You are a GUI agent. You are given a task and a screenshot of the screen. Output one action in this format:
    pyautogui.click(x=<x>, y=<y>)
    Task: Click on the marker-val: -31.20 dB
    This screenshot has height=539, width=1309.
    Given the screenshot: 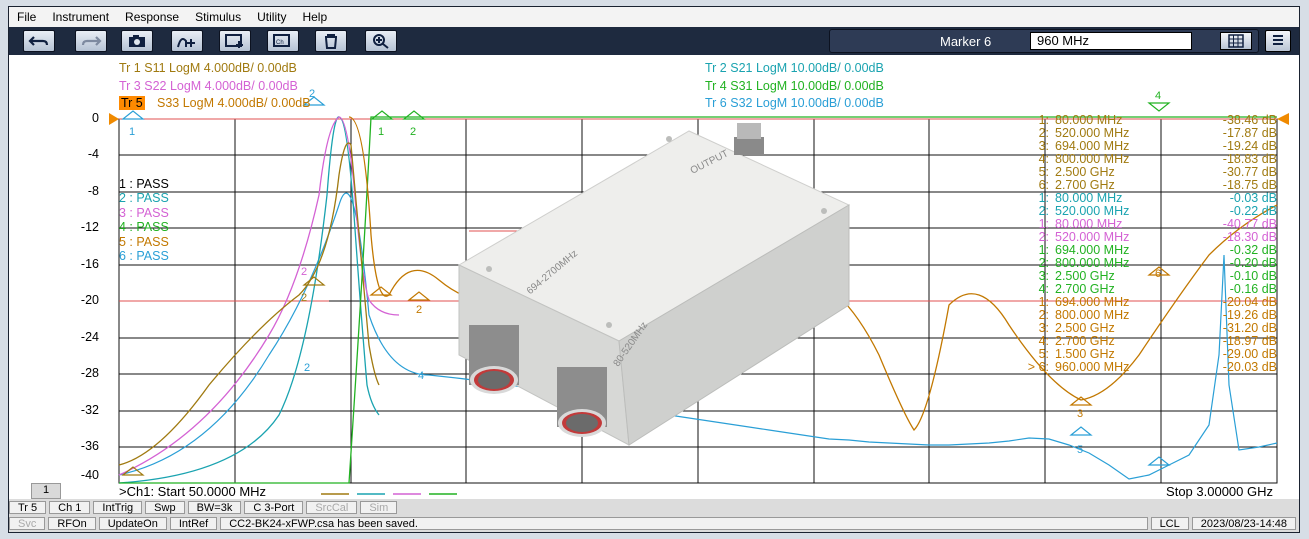 What is the action you would take?
    pyautogui.click(x=1249, y=328)
    